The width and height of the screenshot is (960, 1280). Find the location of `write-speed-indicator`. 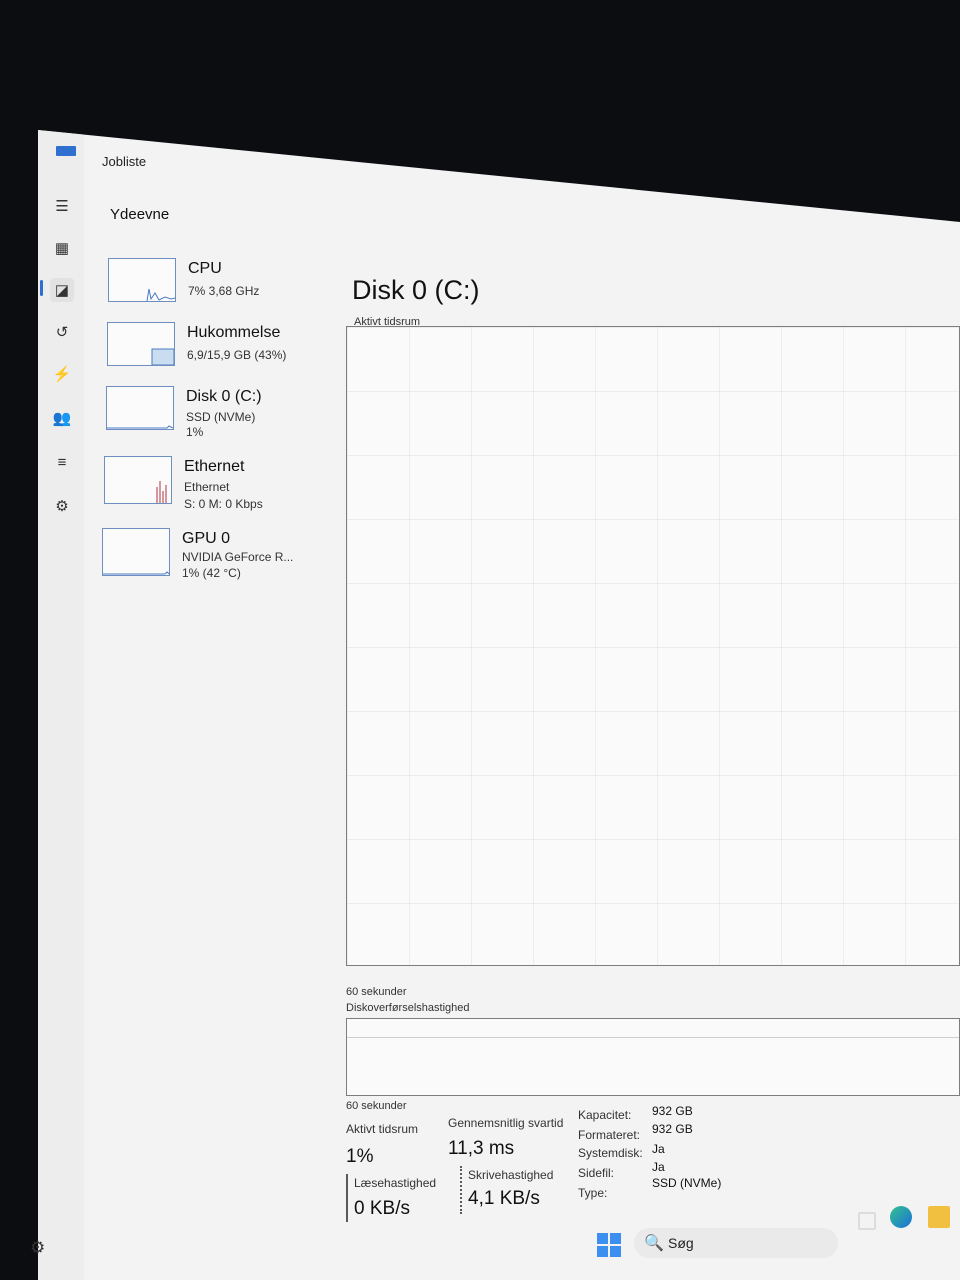

write-speed-indicator is located at coordinates (461, 1190).